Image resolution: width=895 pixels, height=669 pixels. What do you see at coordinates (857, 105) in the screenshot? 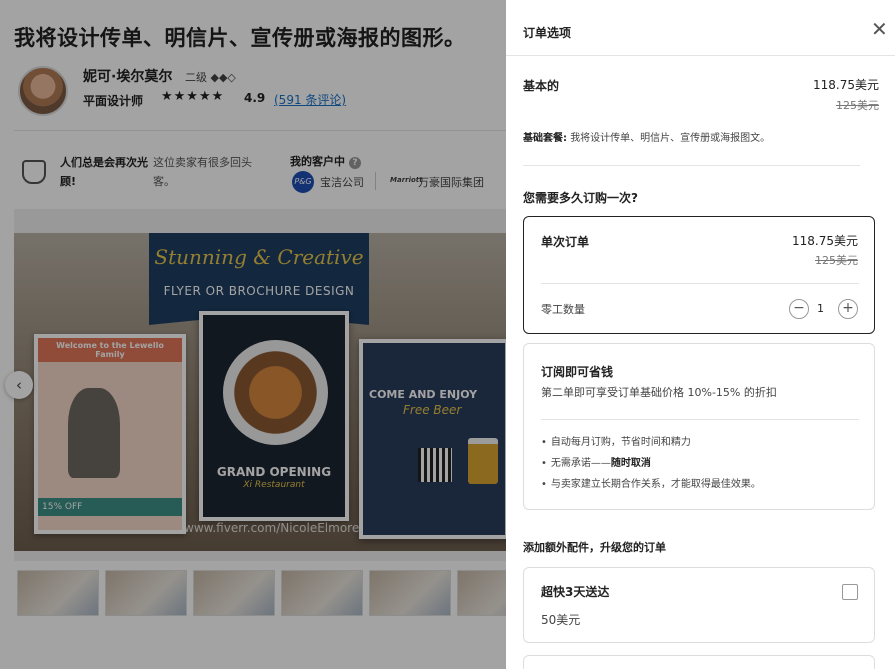
I see `package-old-price: 125美元` at bounding box center [857, 105].